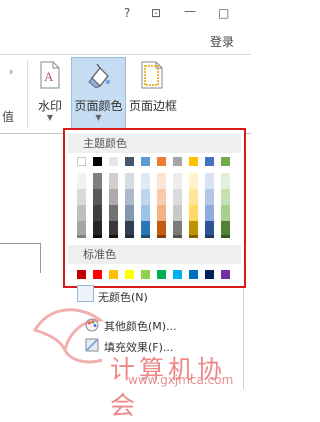 The height and width of the screenshot is (422, 320). I want to click on scroll-left-icon: ›, so click(11, 71).